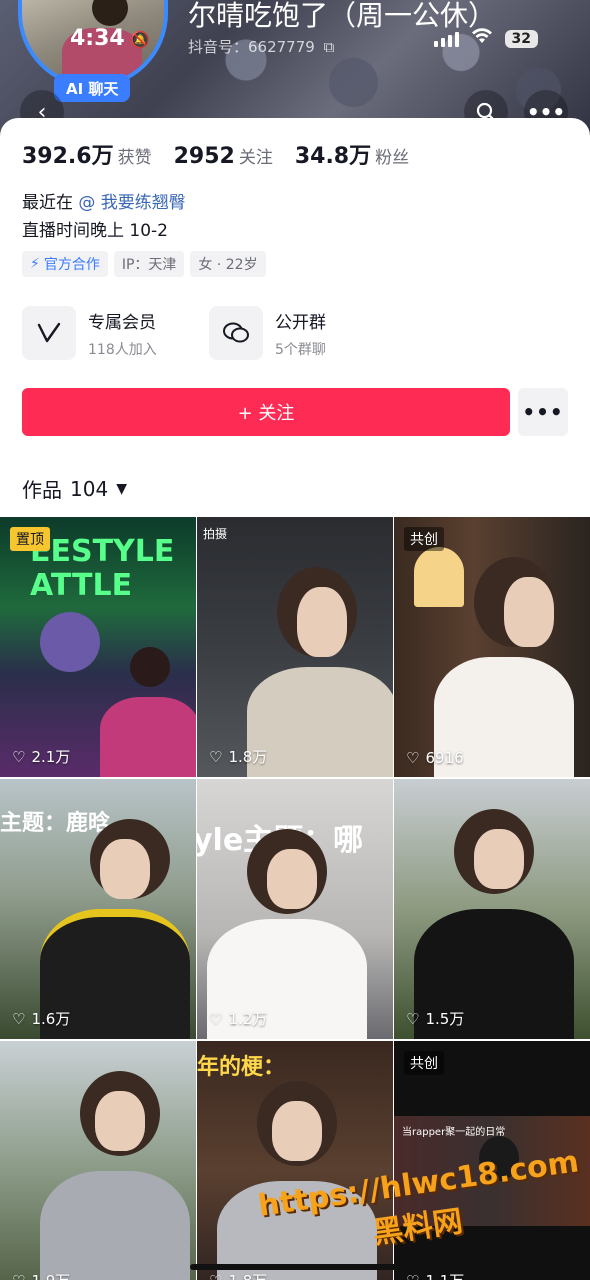  I want to click on tile-likes: ♡ 2.1万, so click(41, 757).